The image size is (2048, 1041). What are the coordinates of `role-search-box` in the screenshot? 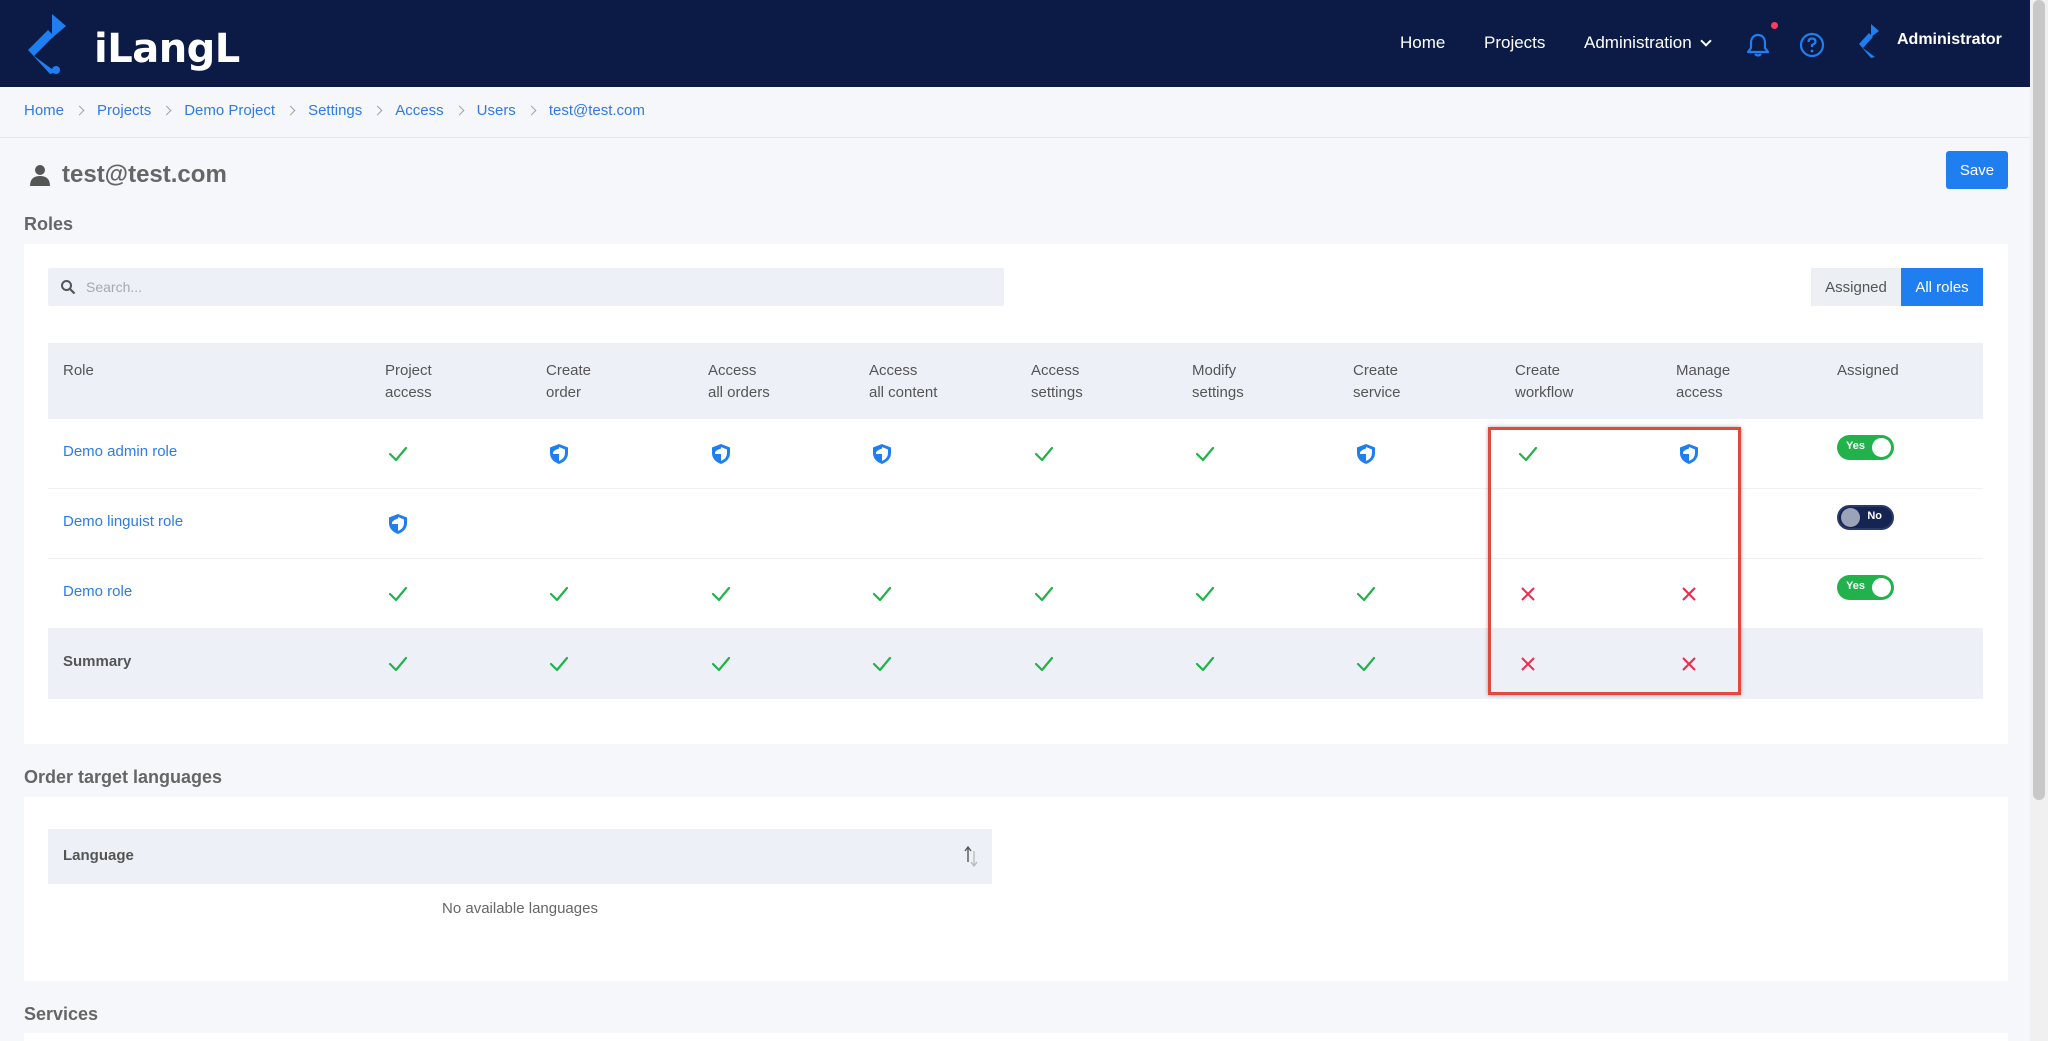 It's located at (526, 287).